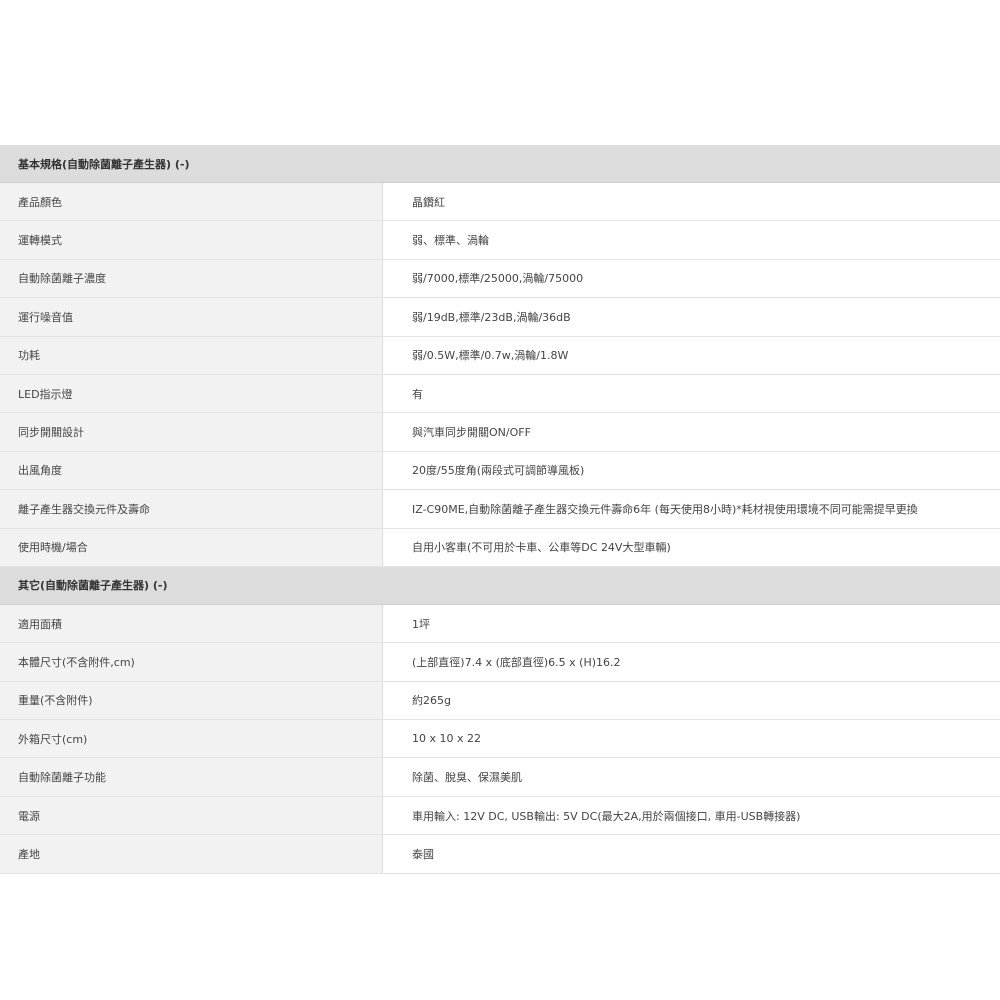 This screenshot has width=1000, height=1000. Describe the element at coordinates (691, 317) in the screenshot. I see `row-value: 弱/19dB,標準/23dB,渦輪/36dB` at that location.